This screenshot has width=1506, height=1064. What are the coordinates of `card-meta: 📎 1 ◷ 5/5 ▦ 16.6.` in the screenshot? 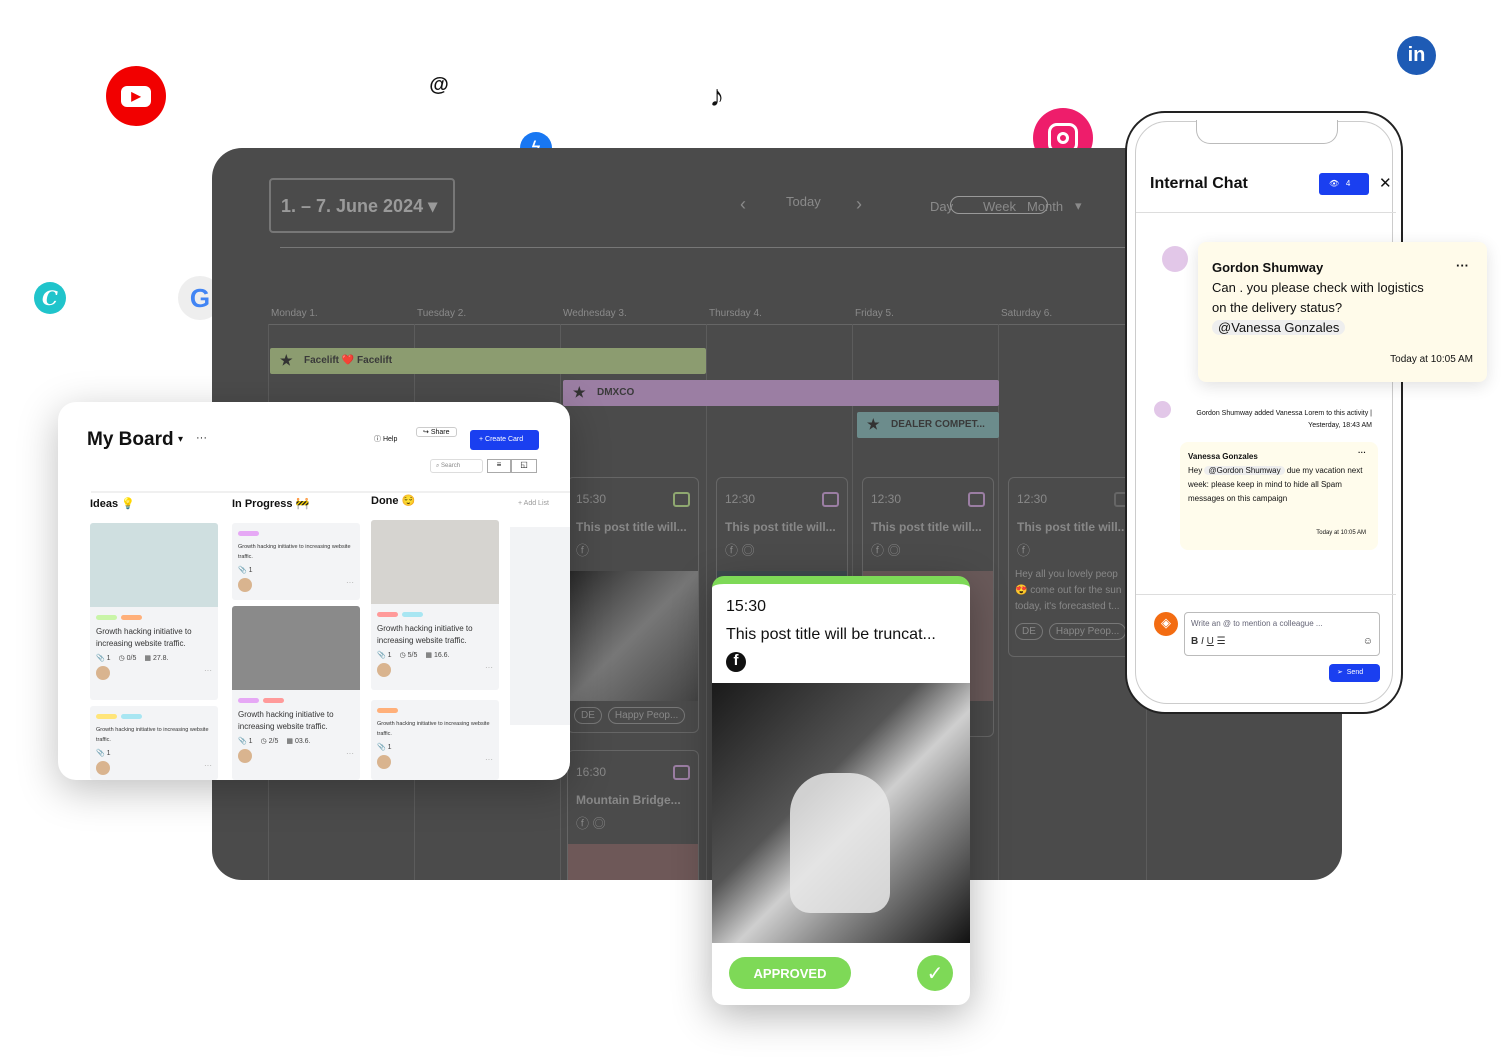 It's located at (435, 655).